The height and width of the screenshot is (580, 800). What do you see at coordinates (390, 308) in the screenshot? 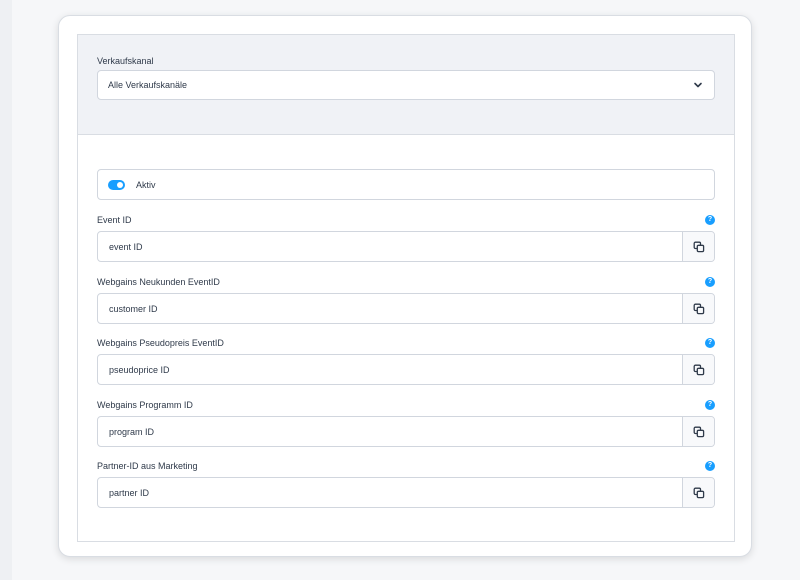
I see `customer-event-id-input` at bounding box center [390, 308].